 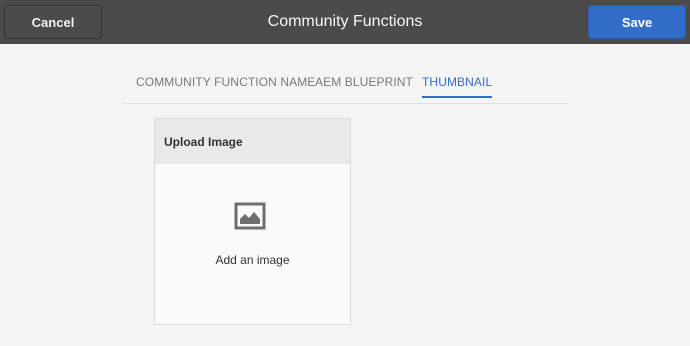 What do you see at coordinates (225, 85) in the screenshot?
I see `tab-community-function-name: COMMUNITY FUNCTION NAME` at bounding box center [225, 85].